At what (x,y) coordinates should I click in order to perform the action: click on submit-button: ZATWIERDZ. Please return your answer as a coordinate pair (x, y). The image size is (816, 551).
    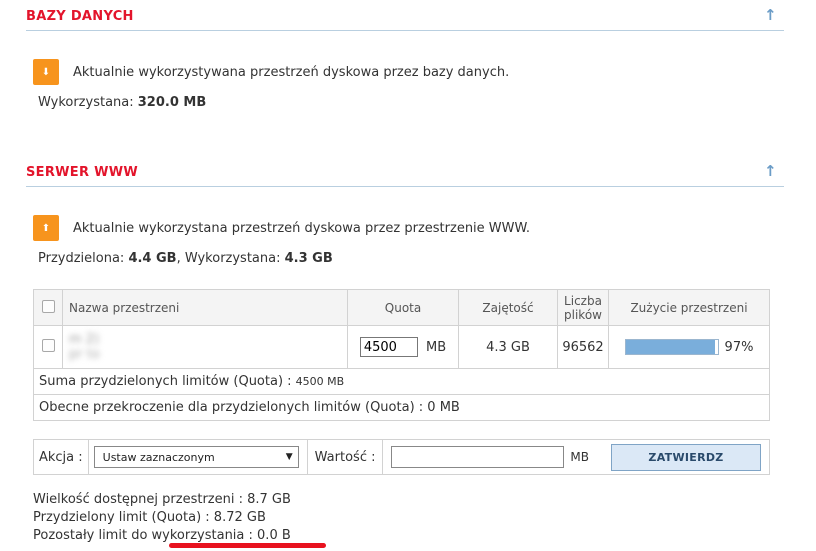
    Looking at the image, I should click on (686, 457).